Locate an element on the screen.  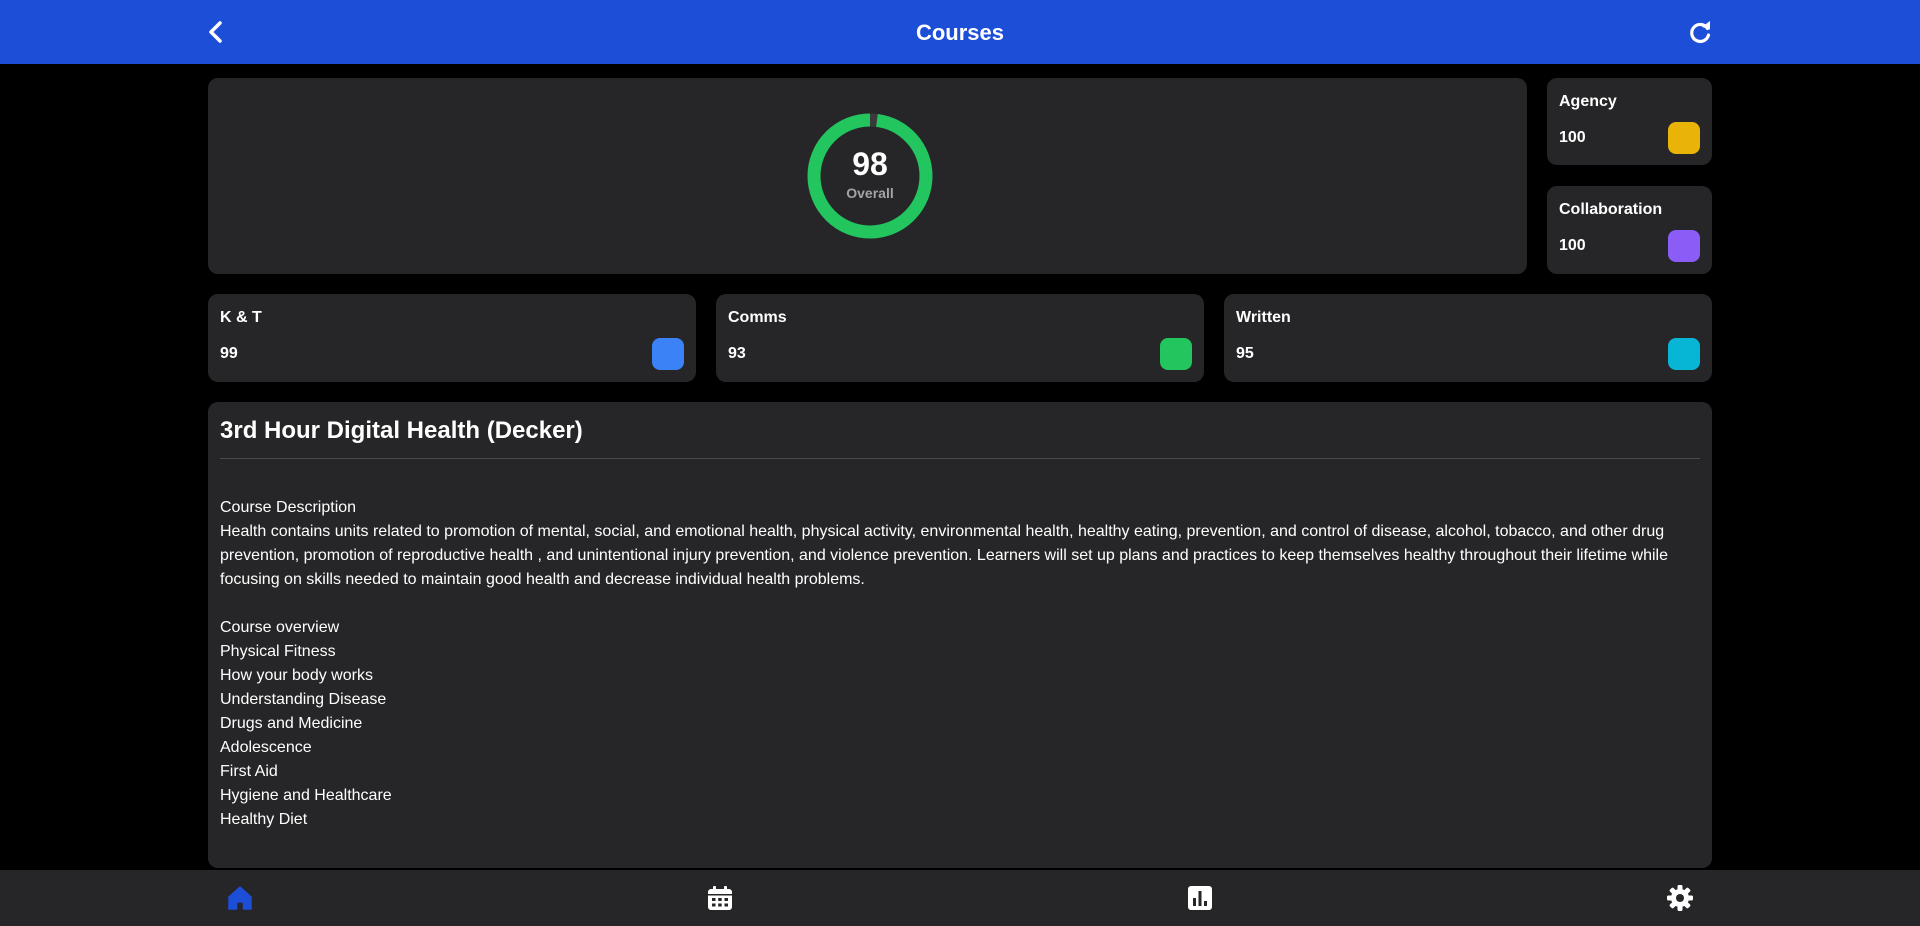
refresh-button is located at coordinates (1700, 32).